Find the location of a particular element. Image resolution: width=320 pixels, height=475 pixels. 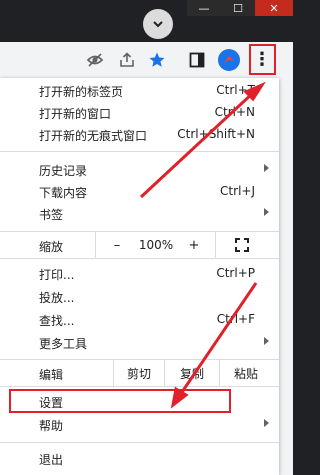

close-button: ✕ is located at coordinates (274, 8).